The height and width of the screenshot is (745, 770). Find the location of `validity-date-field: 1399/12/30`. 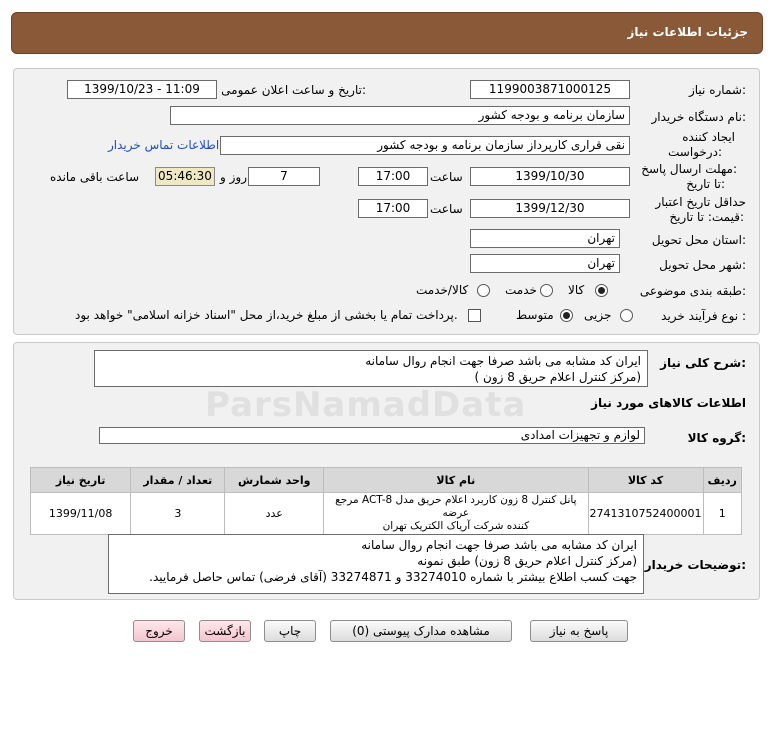

validity-date-field: 1399/12/30 is located at coordinates (550, 208).